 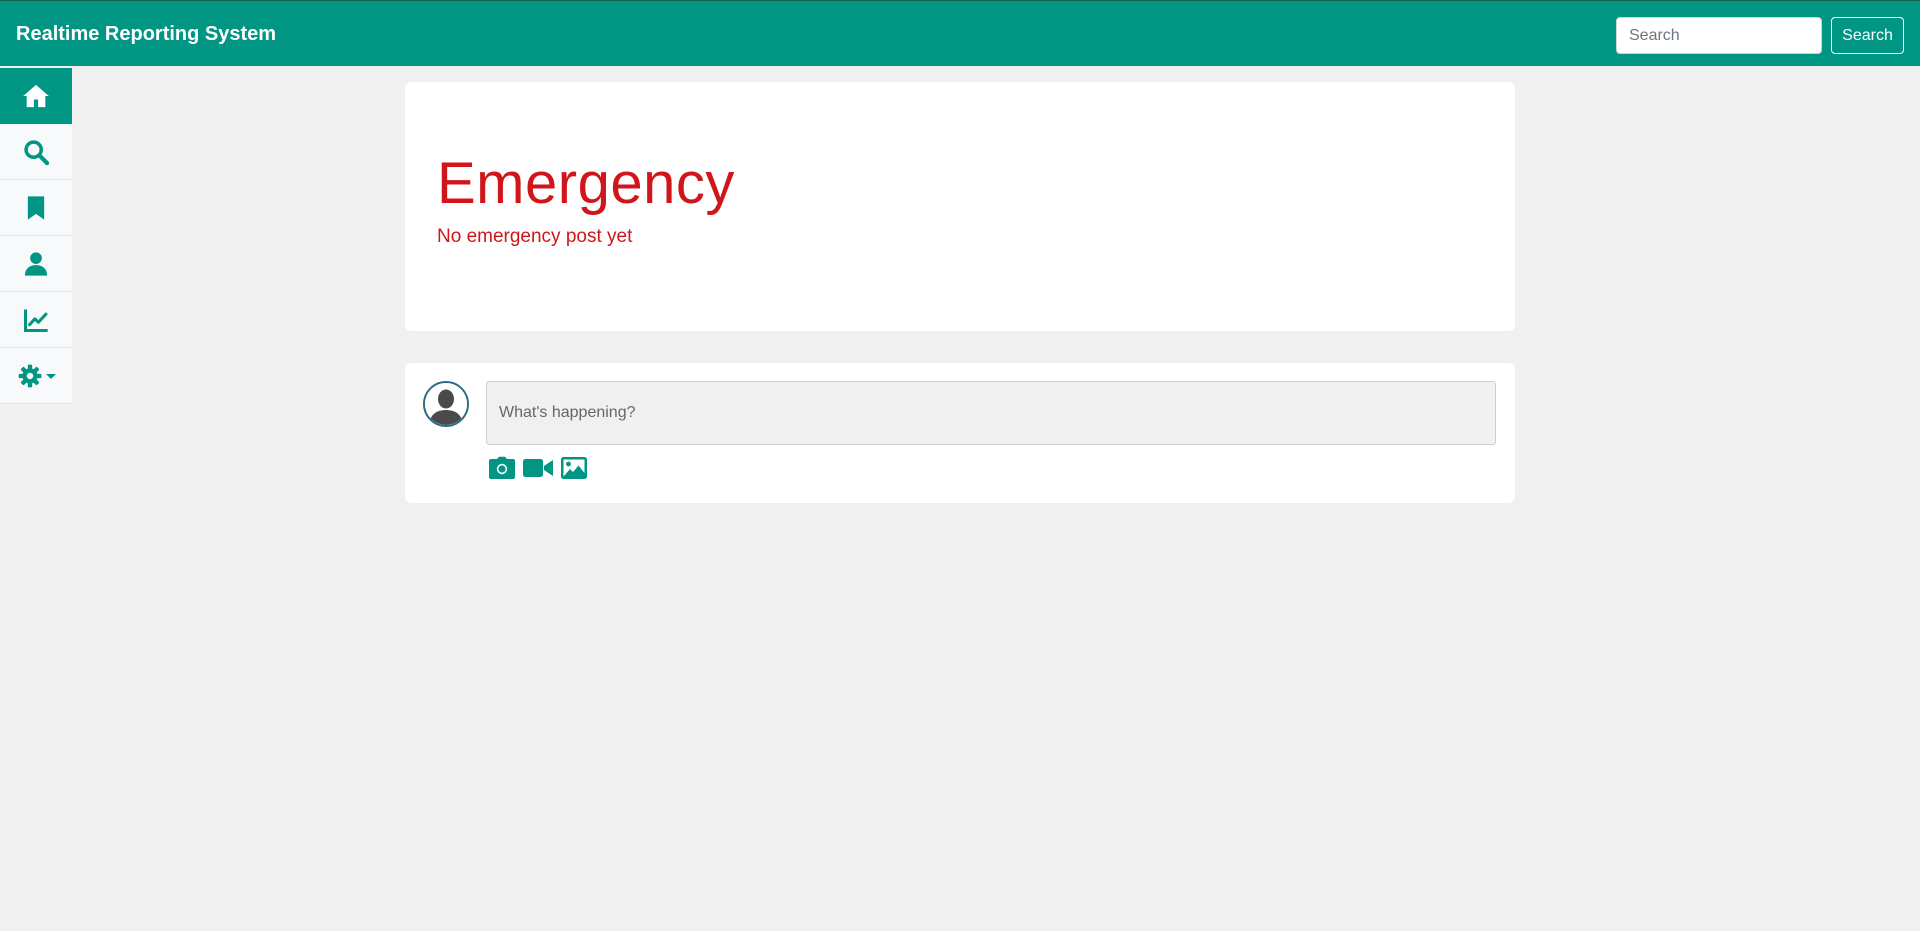 What do you see at coordinates (535, 236) in the screenshot?
I see `emergency-empty-message: No emergency post yet` at bounding box center [535, 236].